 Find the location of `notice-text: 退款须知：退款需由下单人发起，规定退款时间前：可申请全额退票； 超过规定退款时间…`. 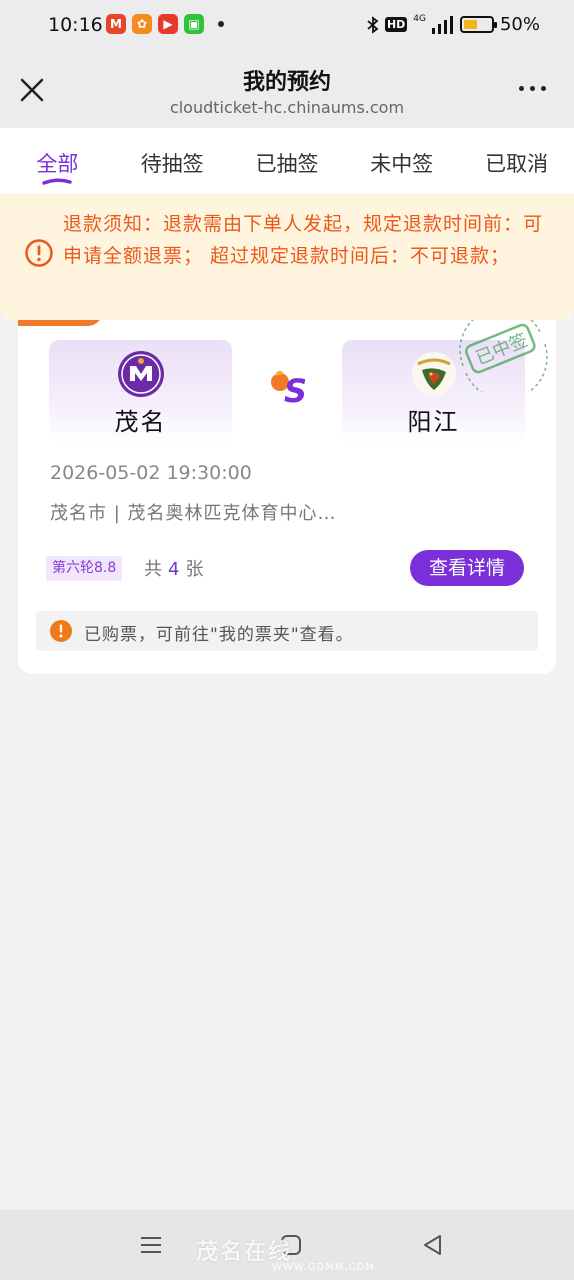

notice-text: 退款须知：退款需由下单人发起，规定退款时间前：可申请全额退票； 超过规定退款时间… is located at coordinates (303, 240).